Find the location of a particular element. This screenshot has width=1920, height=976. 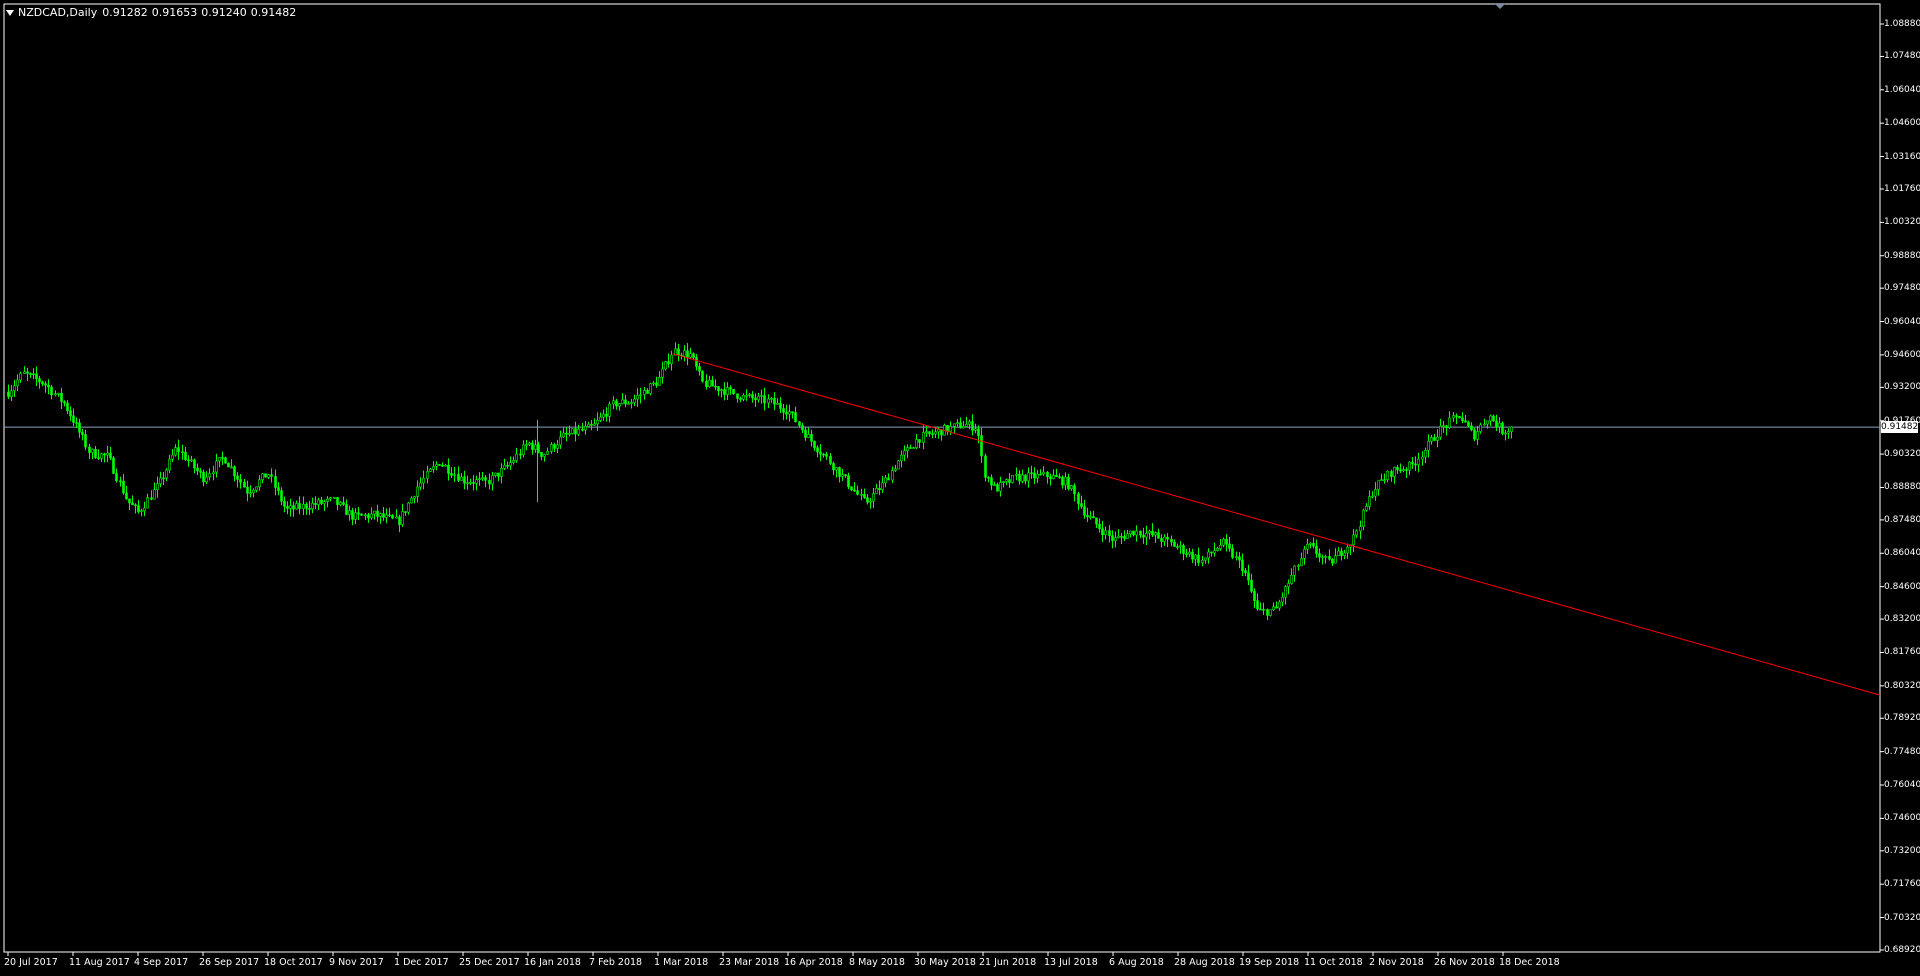

chart-shift-marker-icon is located at coordinates (1500, 6).